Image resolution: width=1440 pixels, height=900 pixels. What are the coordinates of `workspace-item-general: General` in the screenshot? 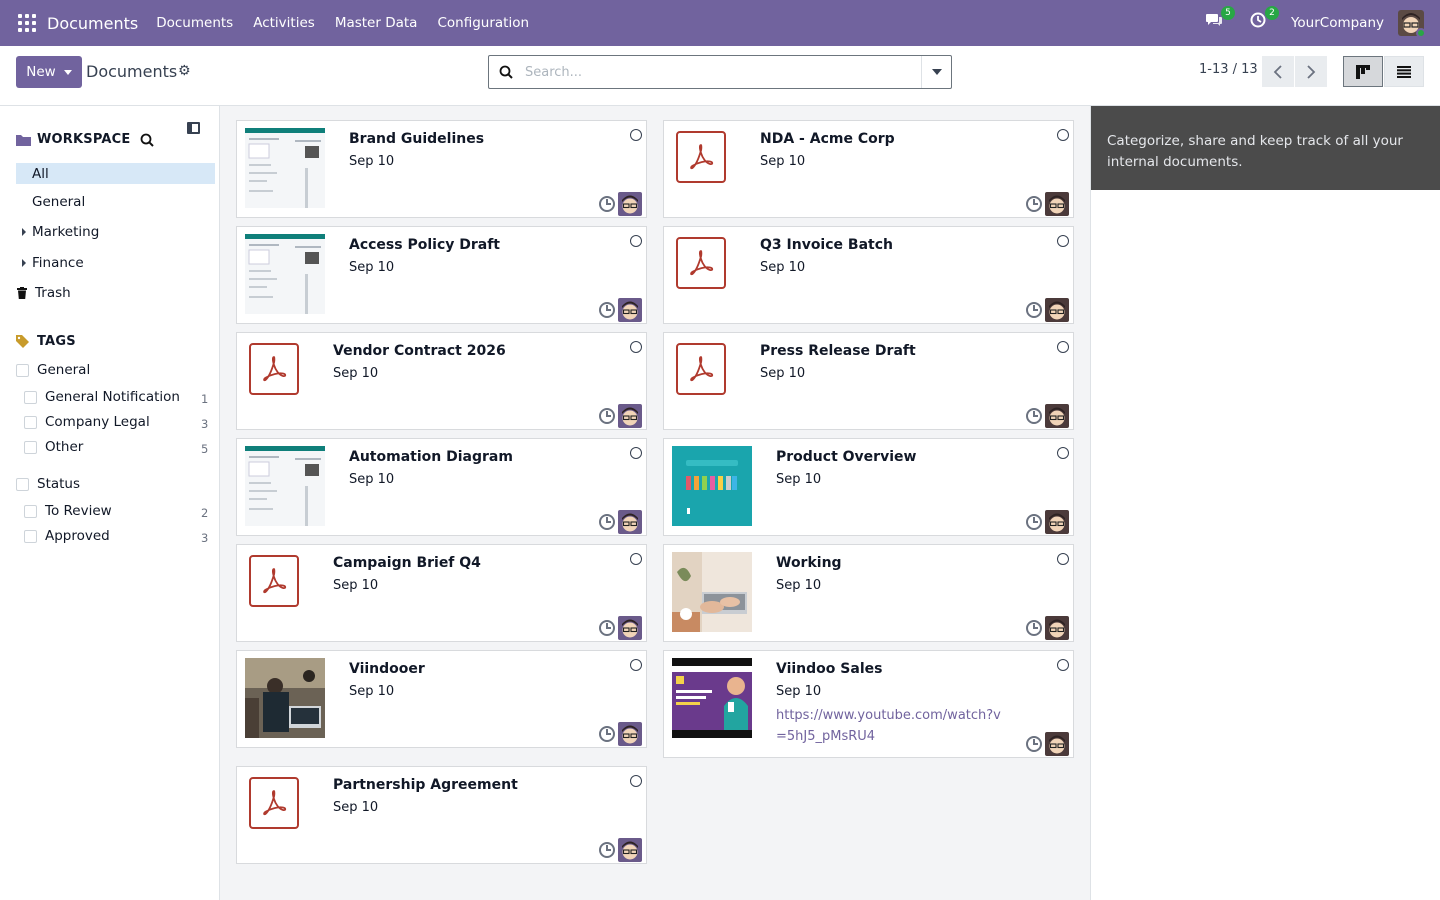 It's located at (115, 201).